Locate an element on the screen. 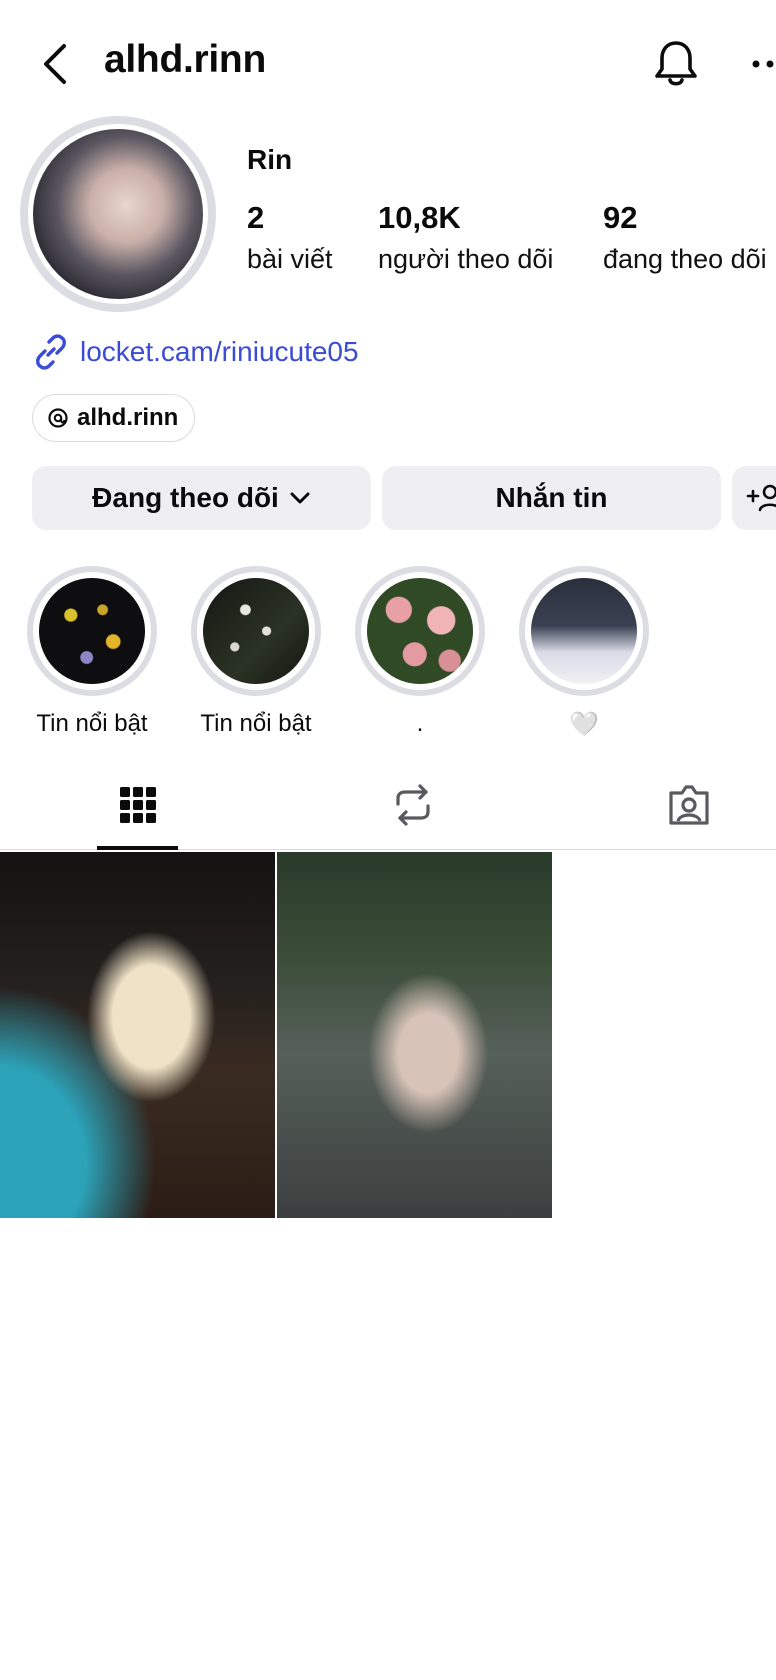 The height and width of the screenshot is (1680, 776). tab-reposts is located at coordinates (413, 805).